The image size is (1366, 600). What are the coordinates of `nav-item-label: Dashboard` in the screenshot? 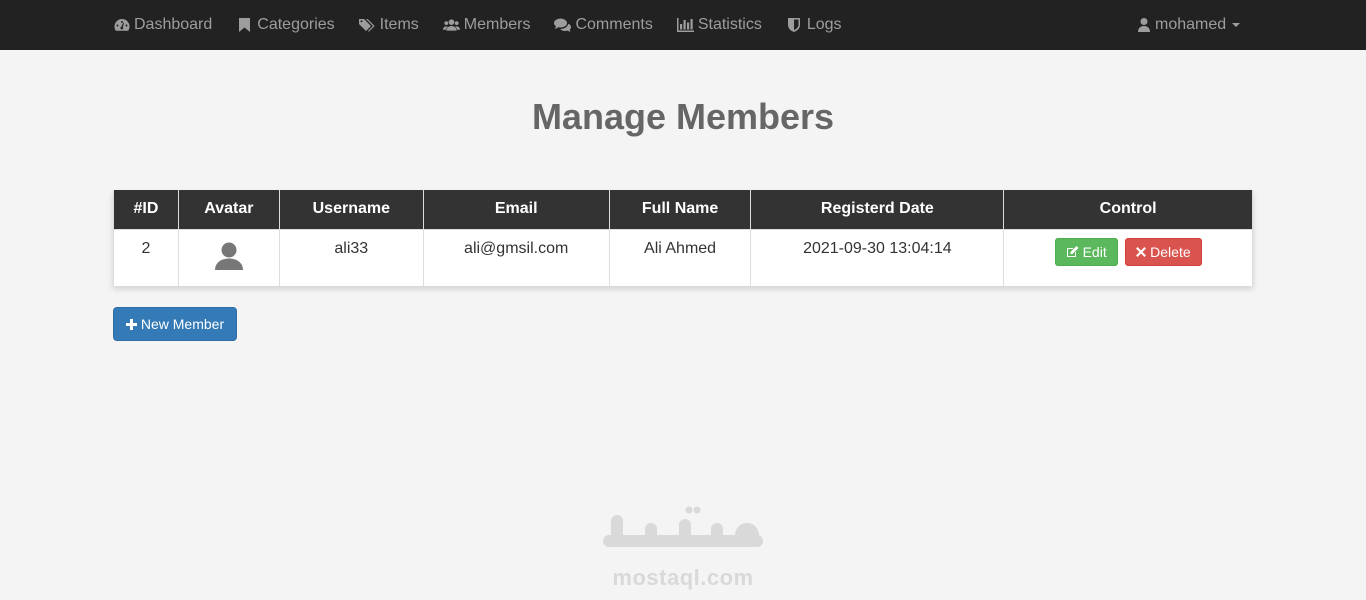 It's located at (173, 24).